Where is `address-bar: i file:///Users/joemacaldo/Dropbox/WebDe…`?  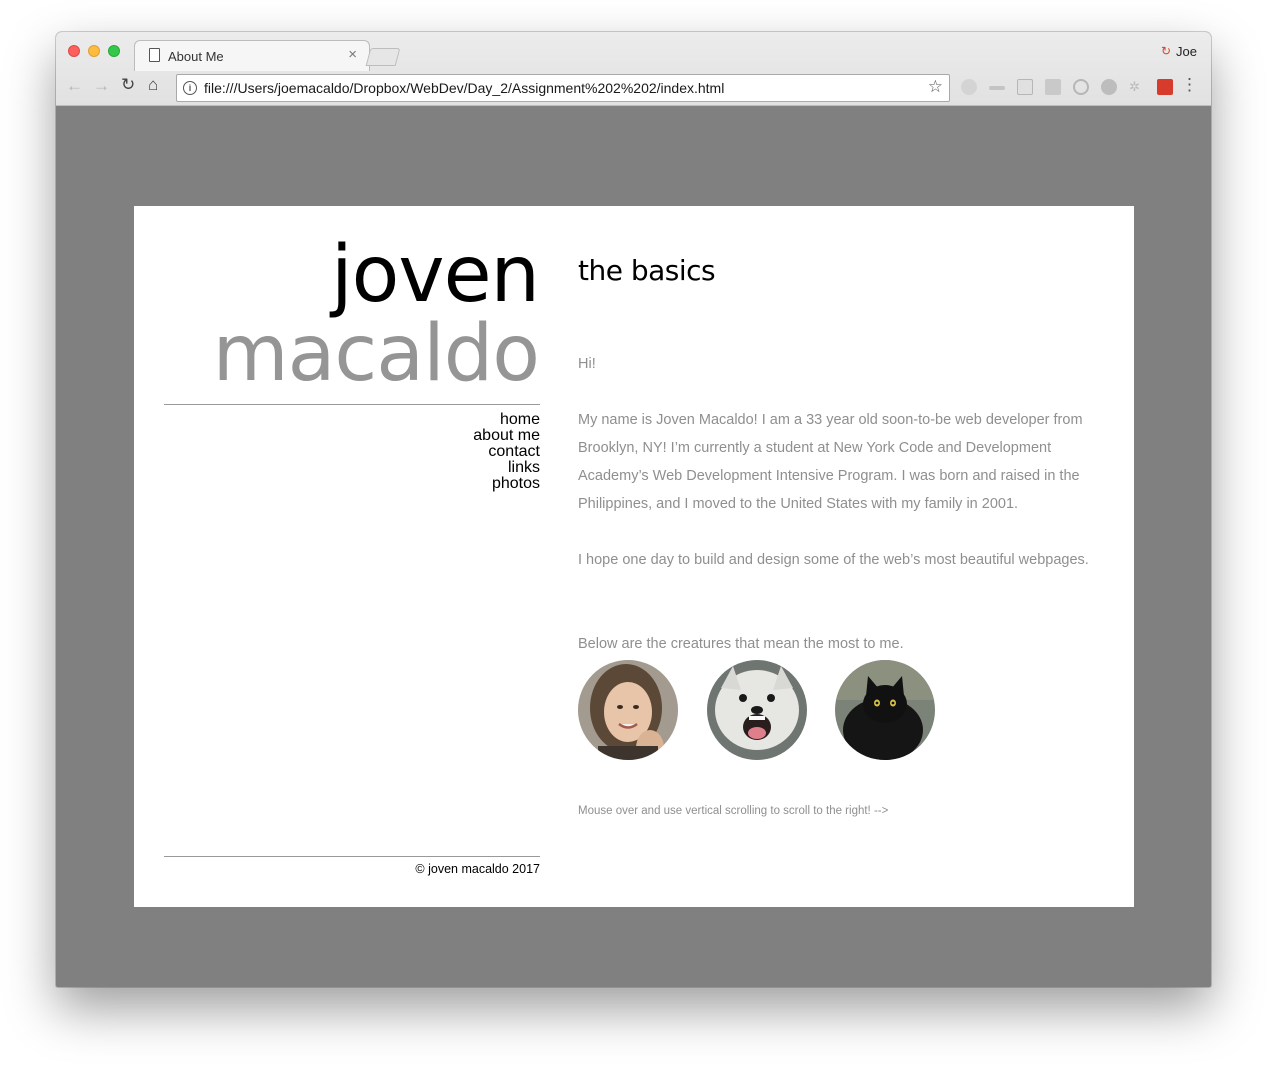
address-bar: i file:///Users/joemacaldo/Dropbox/WebDe… is located at coordinates (563, 88).